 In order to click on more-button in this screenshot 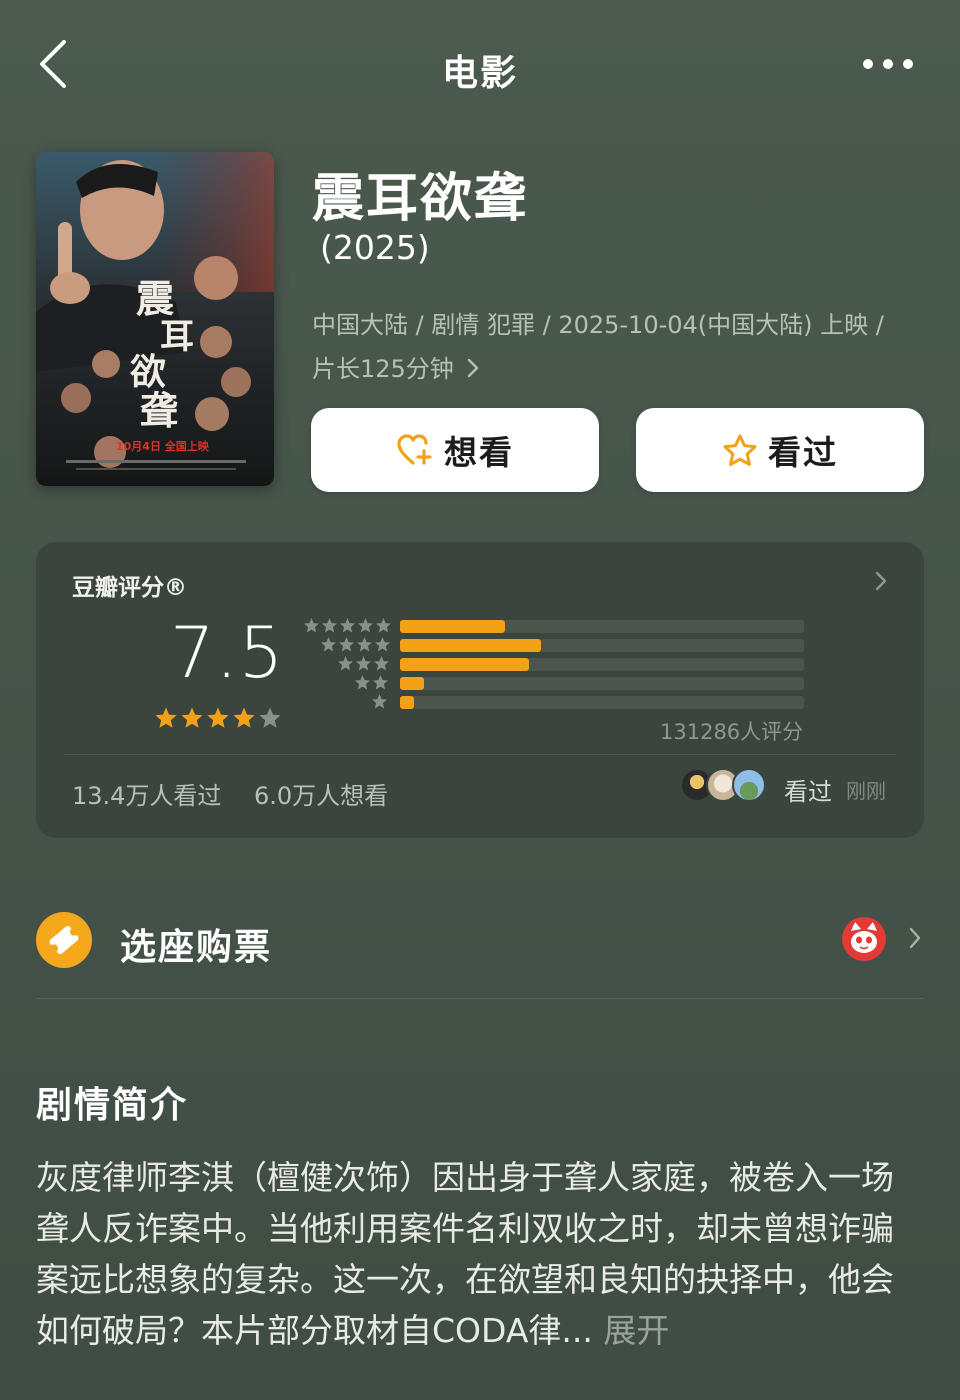, I will do `click(888, 64)`.